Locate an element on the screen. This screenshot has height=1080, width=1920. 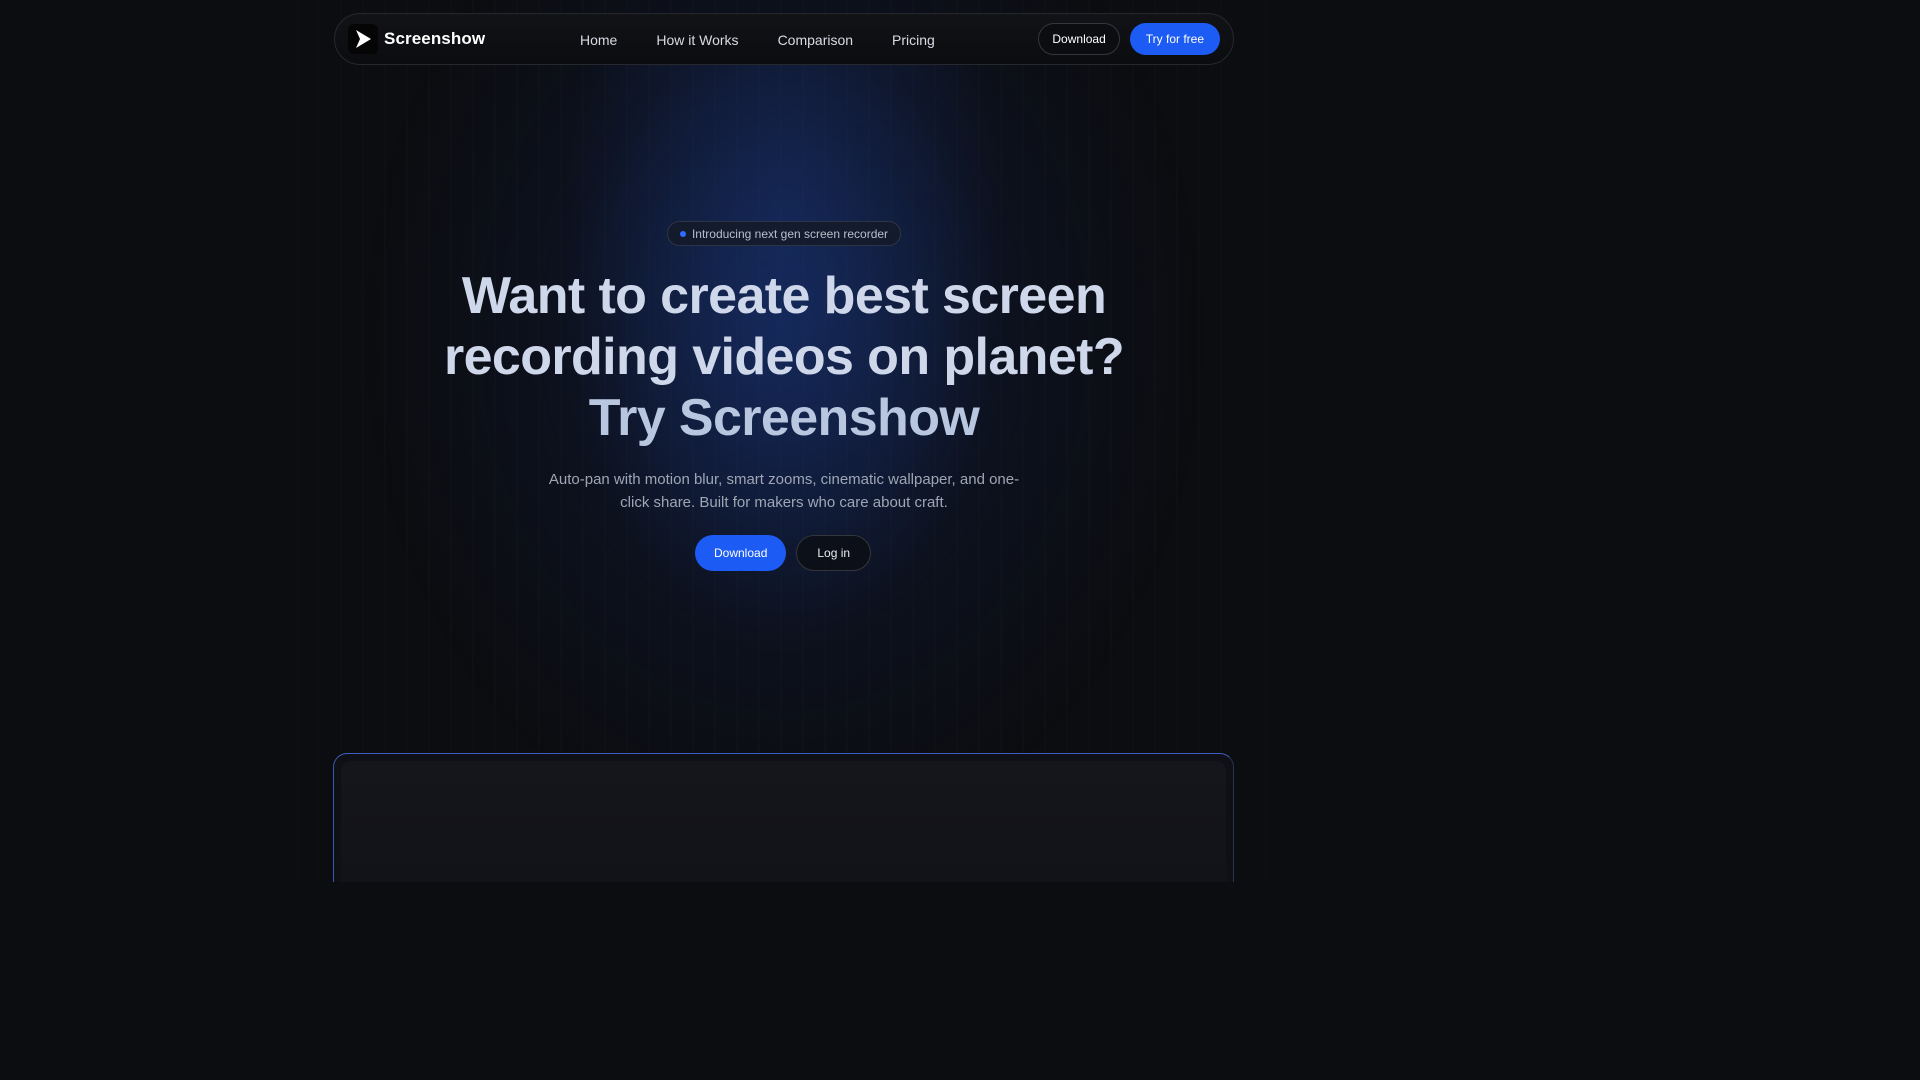
nav-link-pricing: Pricing is located at coordinates (913, 40).